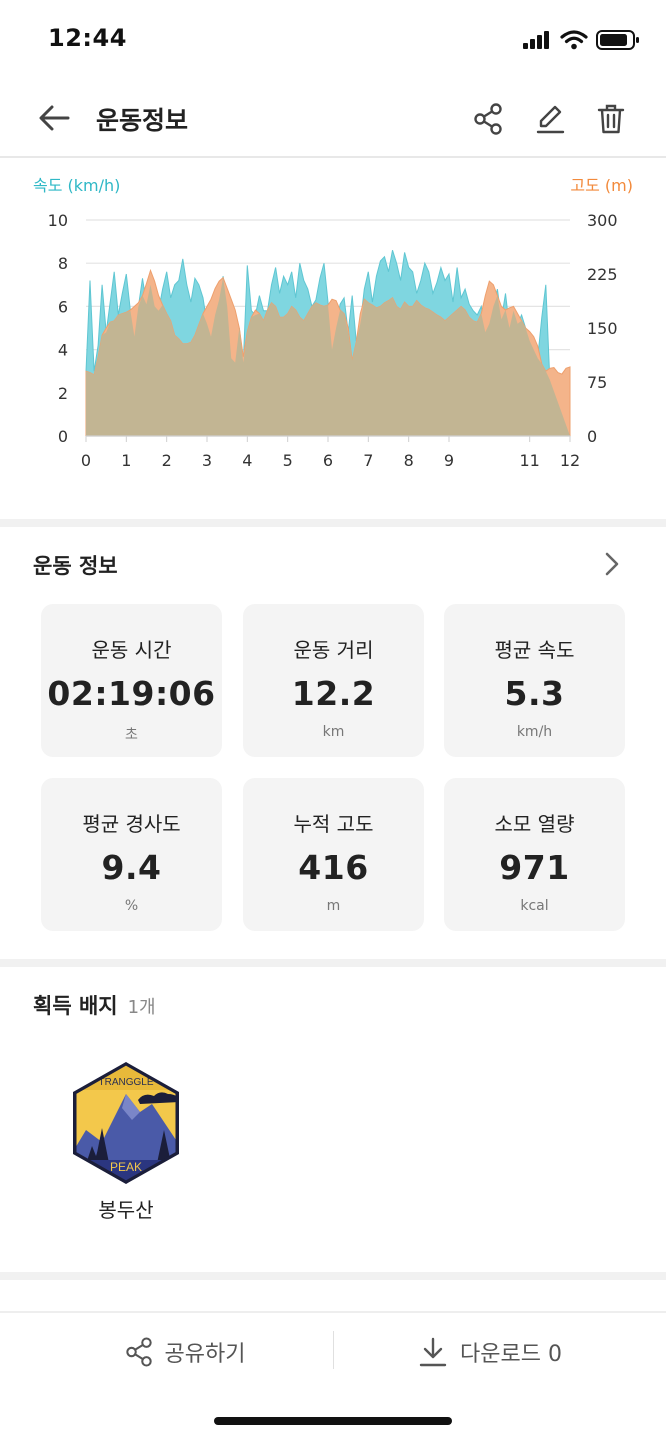 Image resolution: width=666 pixels, height=1440 pixels. I want to click on y-right-tick-label: 225, so click(602, 274).